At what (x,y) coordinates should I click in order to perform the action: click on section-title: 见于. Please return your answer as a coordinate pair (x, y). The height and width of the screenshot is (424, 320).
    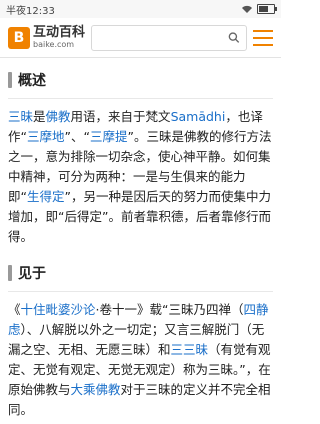
    Looking at the image, I should click on (140, 271).